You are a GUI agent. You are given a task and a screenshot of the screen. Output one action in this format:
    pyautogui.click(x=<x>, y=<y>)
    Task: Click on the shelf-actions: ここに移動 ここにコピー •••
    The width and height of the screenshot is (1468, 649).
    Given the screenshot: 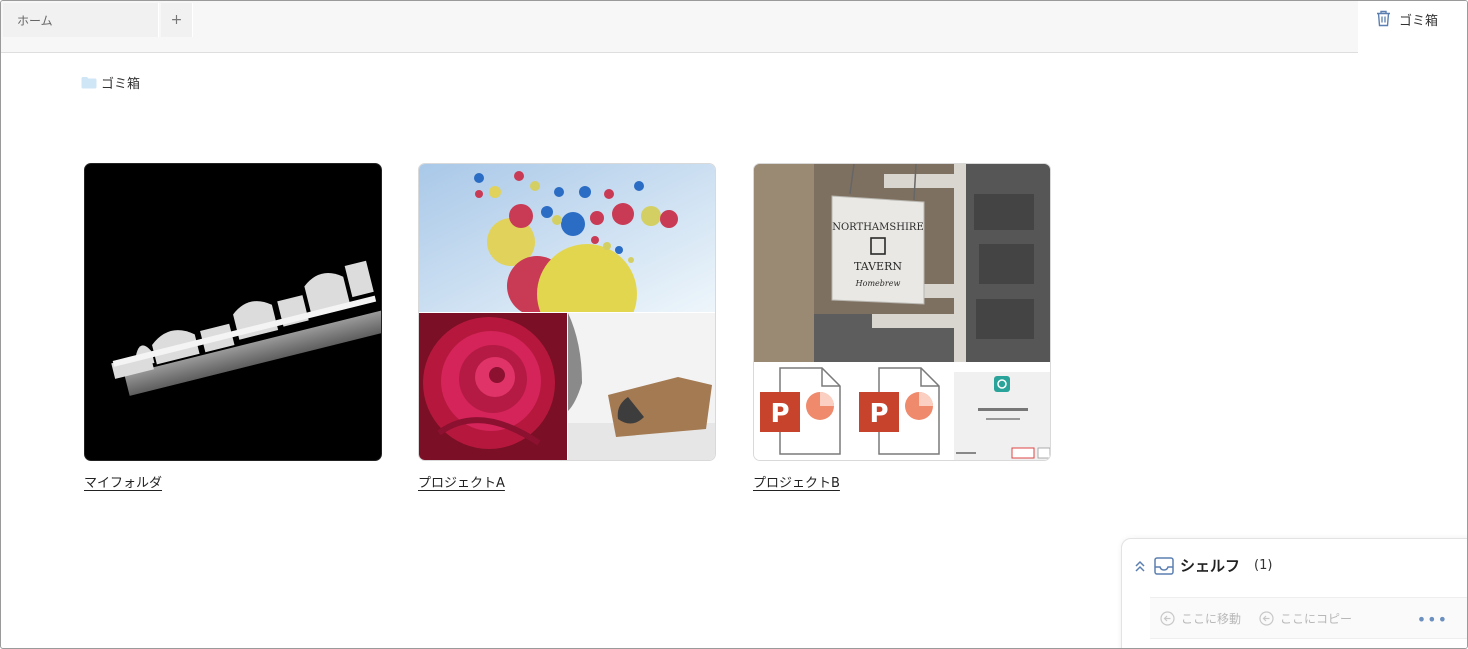 What is the action you would take?
    pyautogui.click(x=1308, y=618)
    